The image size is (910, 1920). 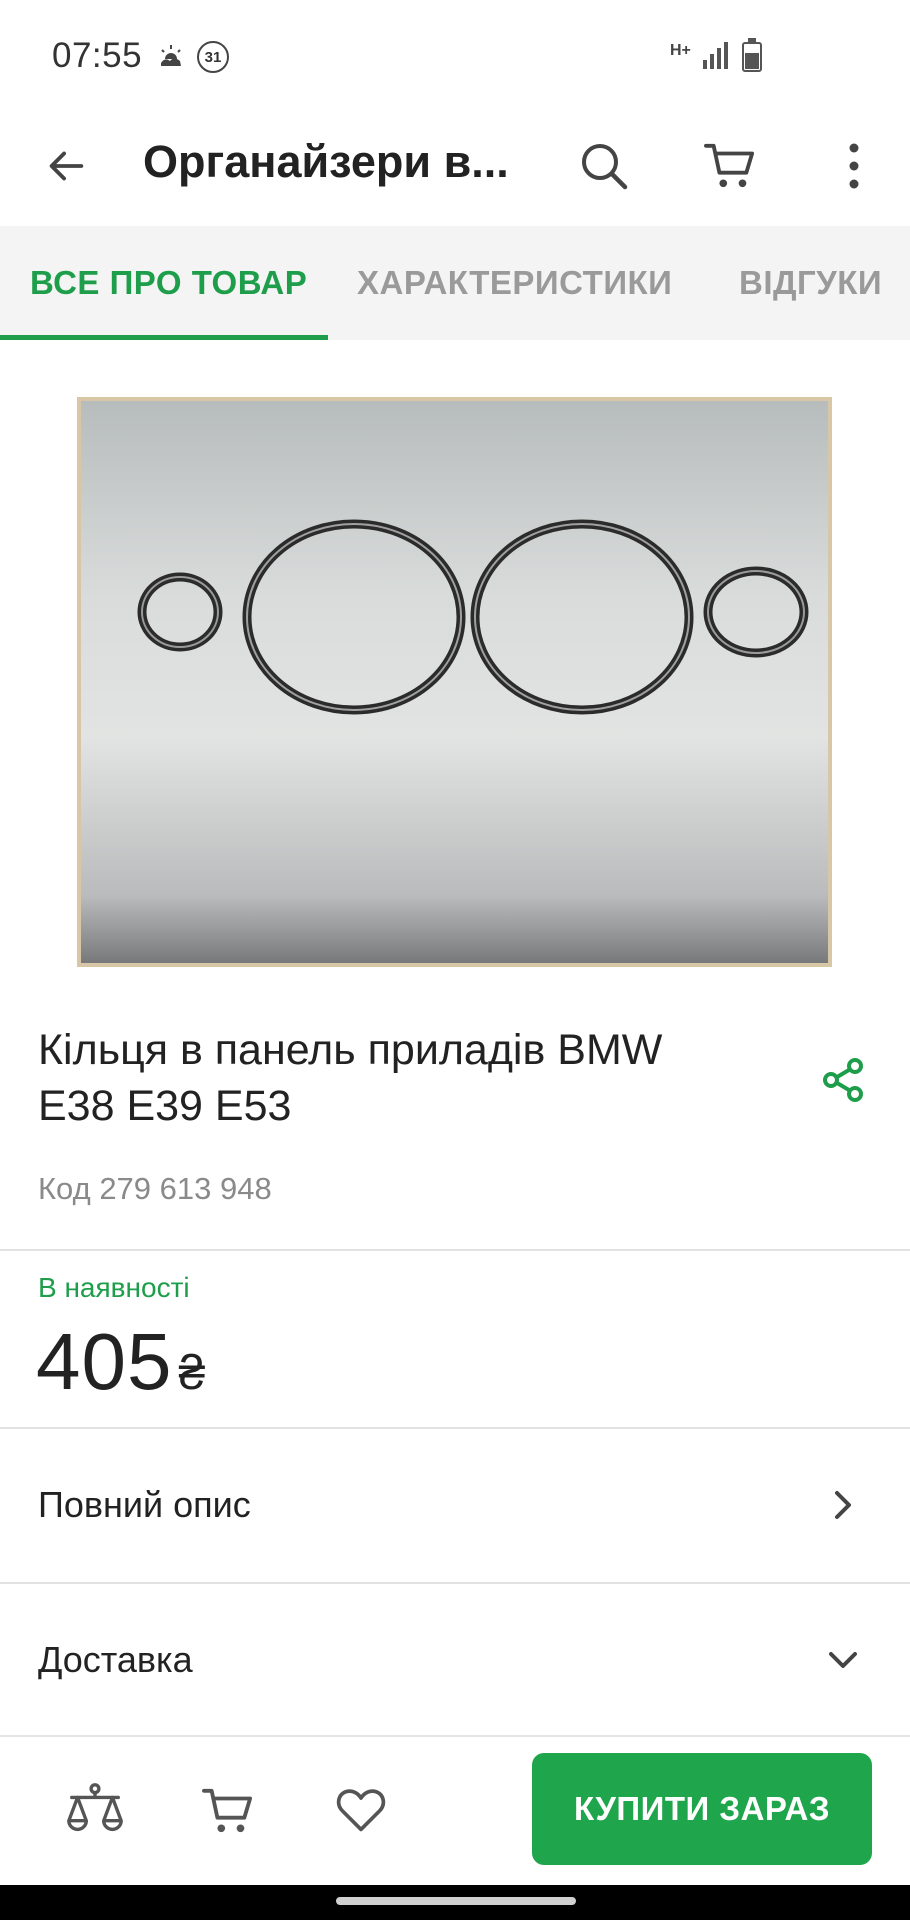 I want to click on cart-button, so click(x=730, y=166).